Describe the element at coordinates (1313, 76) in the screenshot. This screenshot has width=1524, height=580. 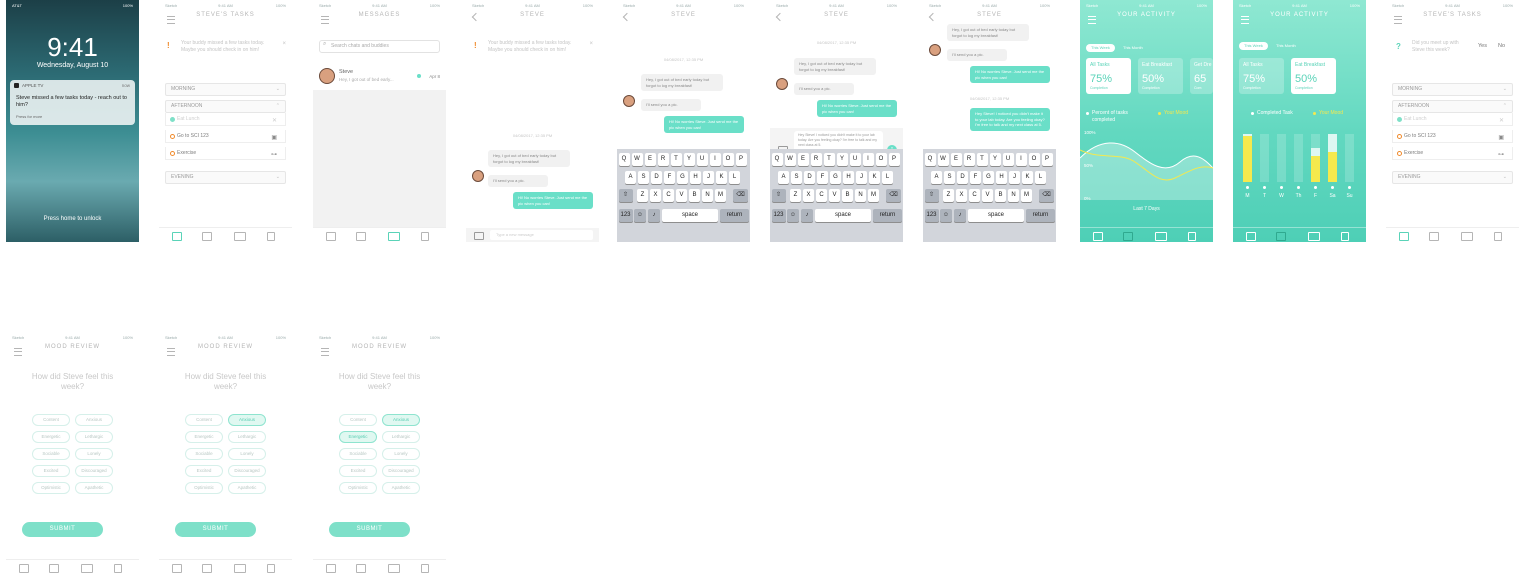
I see `stat-card: Eat Breakfast 50% Completion` at that location.